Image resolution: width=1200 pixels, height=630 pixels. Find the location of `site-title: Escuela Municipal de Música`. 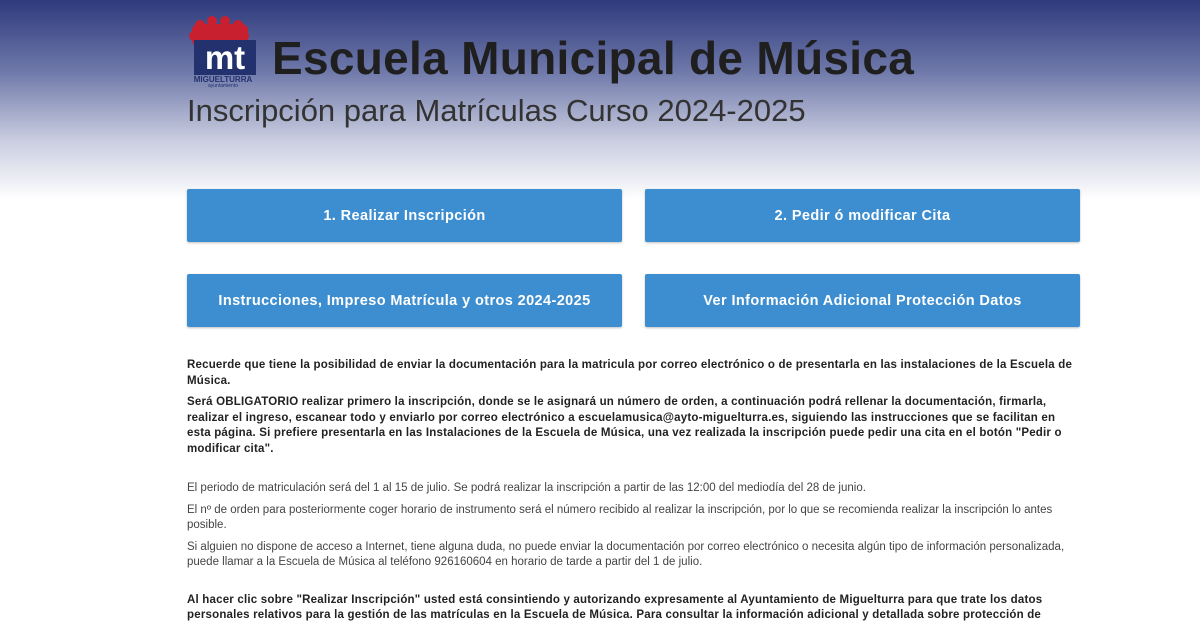

site-title: Escuela Municipal de Música is located at coordinates (593, 58).